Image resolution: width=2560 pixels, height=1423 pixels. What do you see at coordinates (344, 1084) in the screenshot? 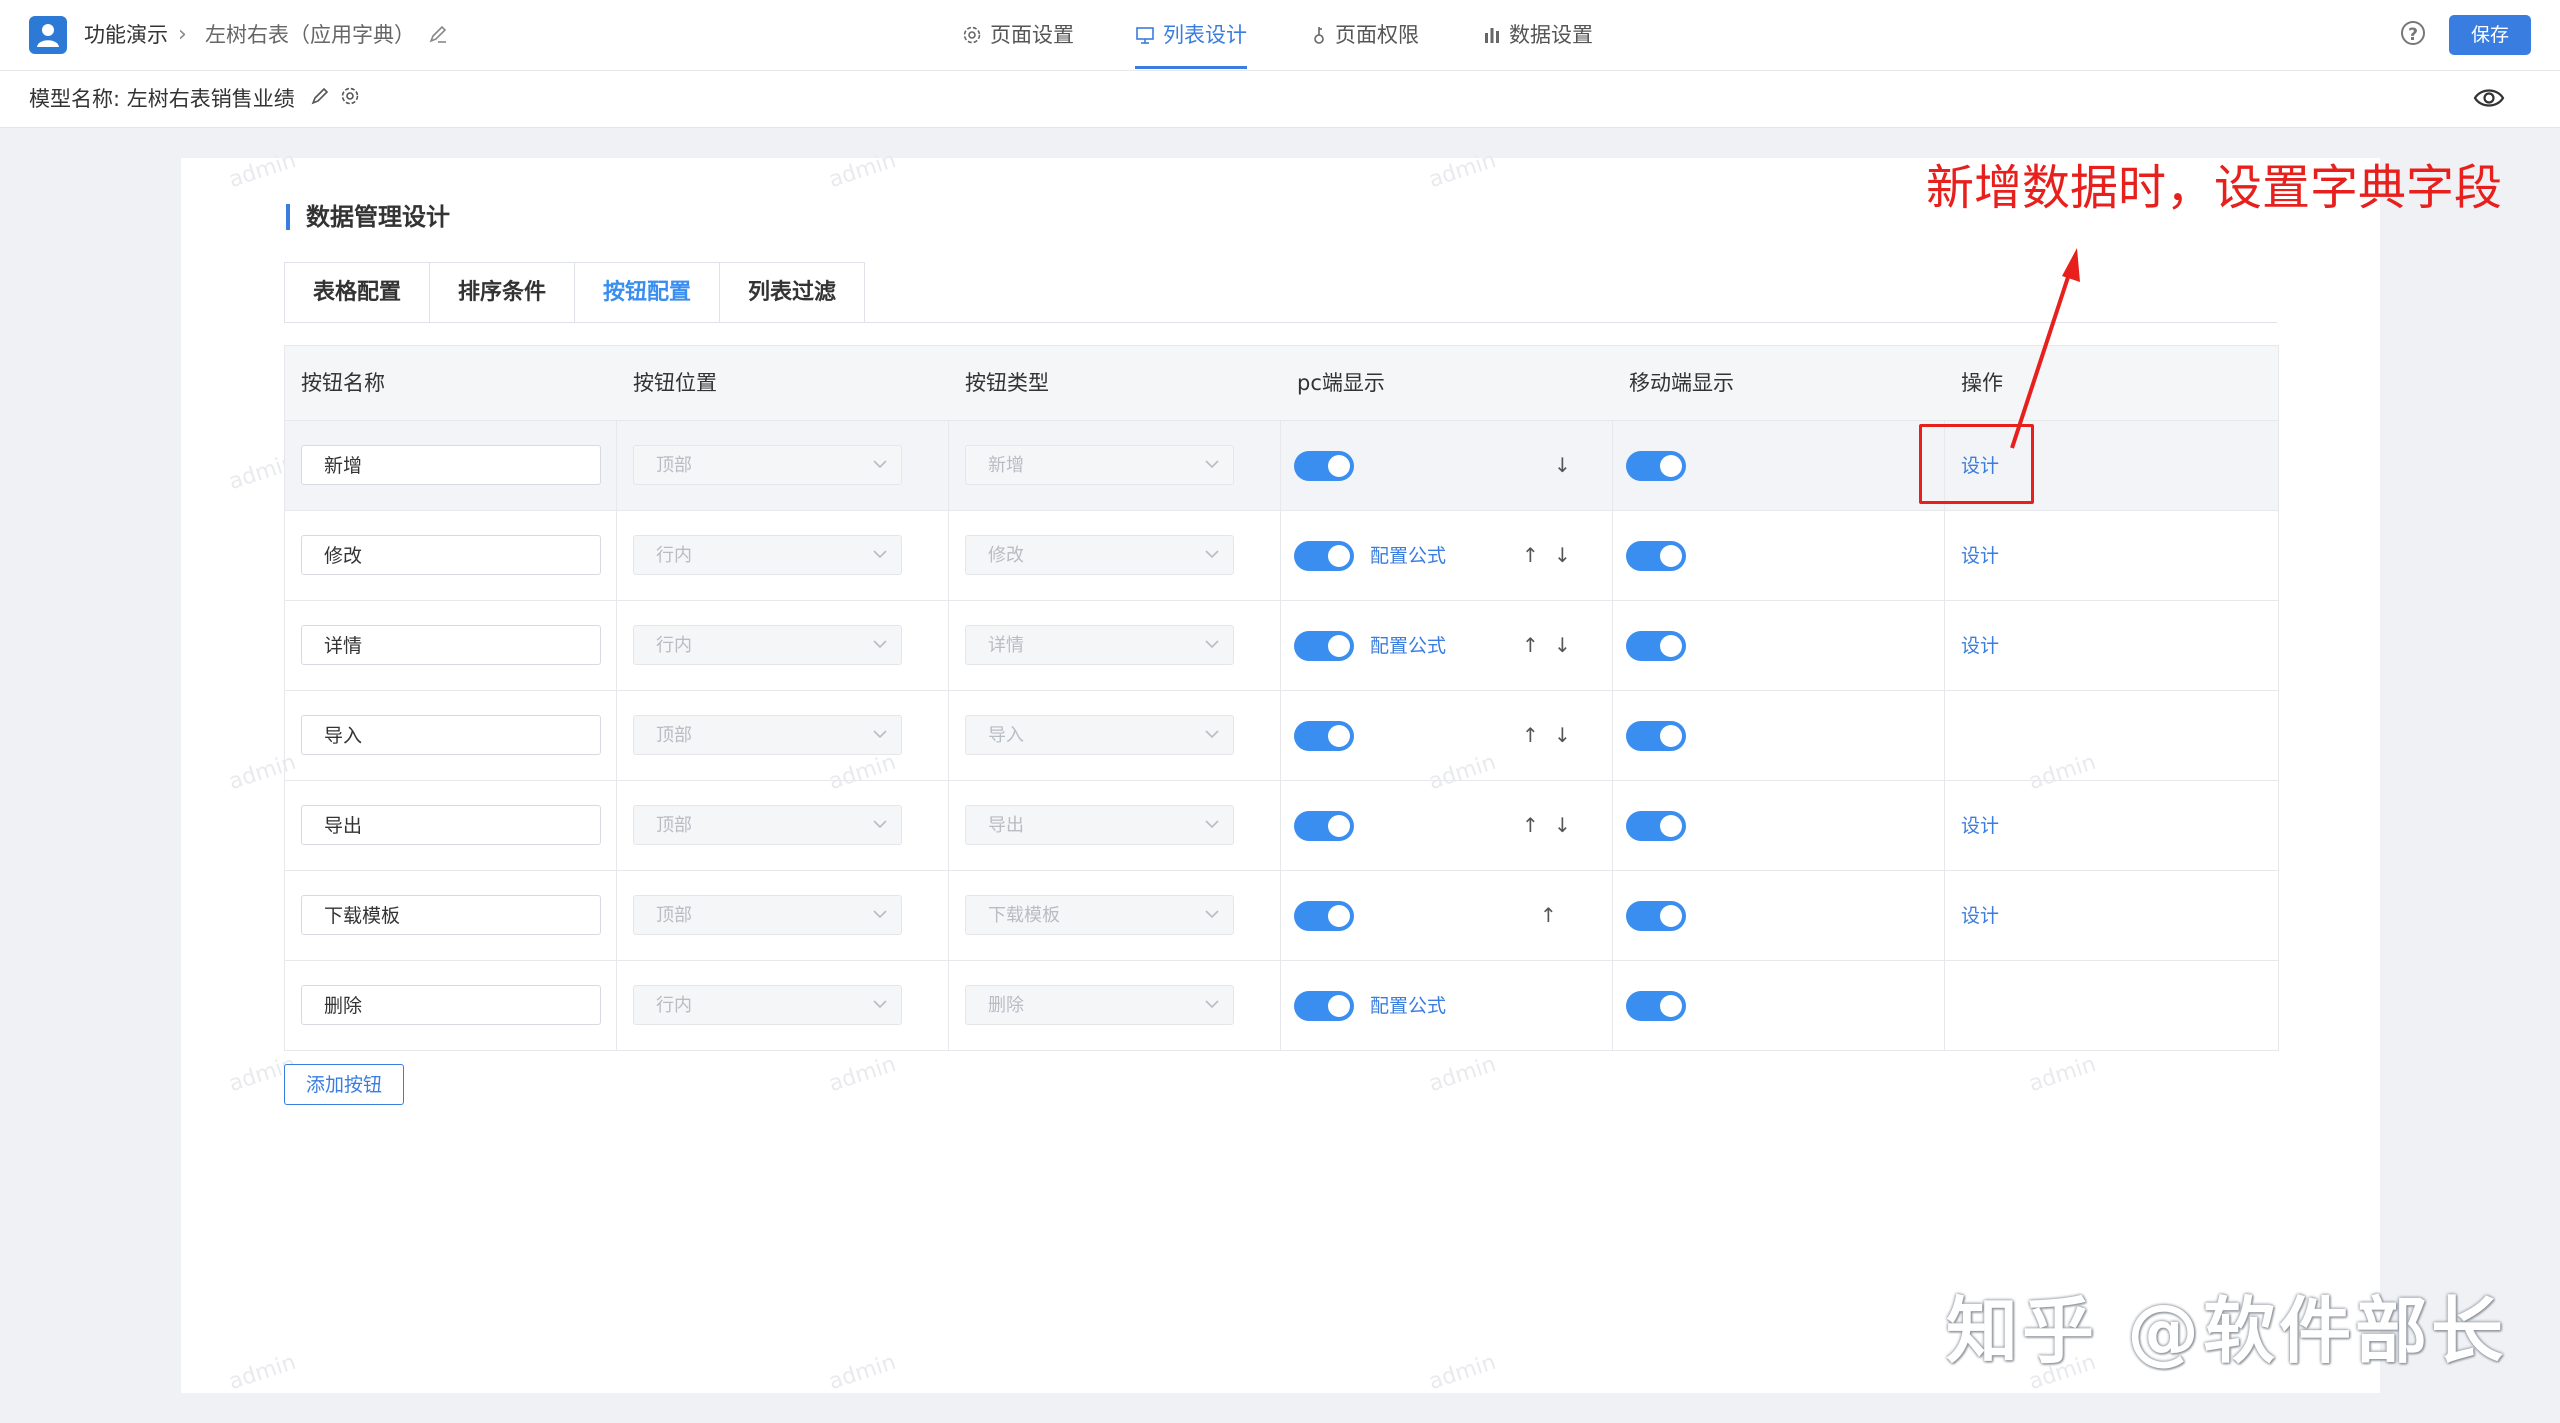
I see `add-button-button: 添加按钮` at bounding box center [344, 1084].